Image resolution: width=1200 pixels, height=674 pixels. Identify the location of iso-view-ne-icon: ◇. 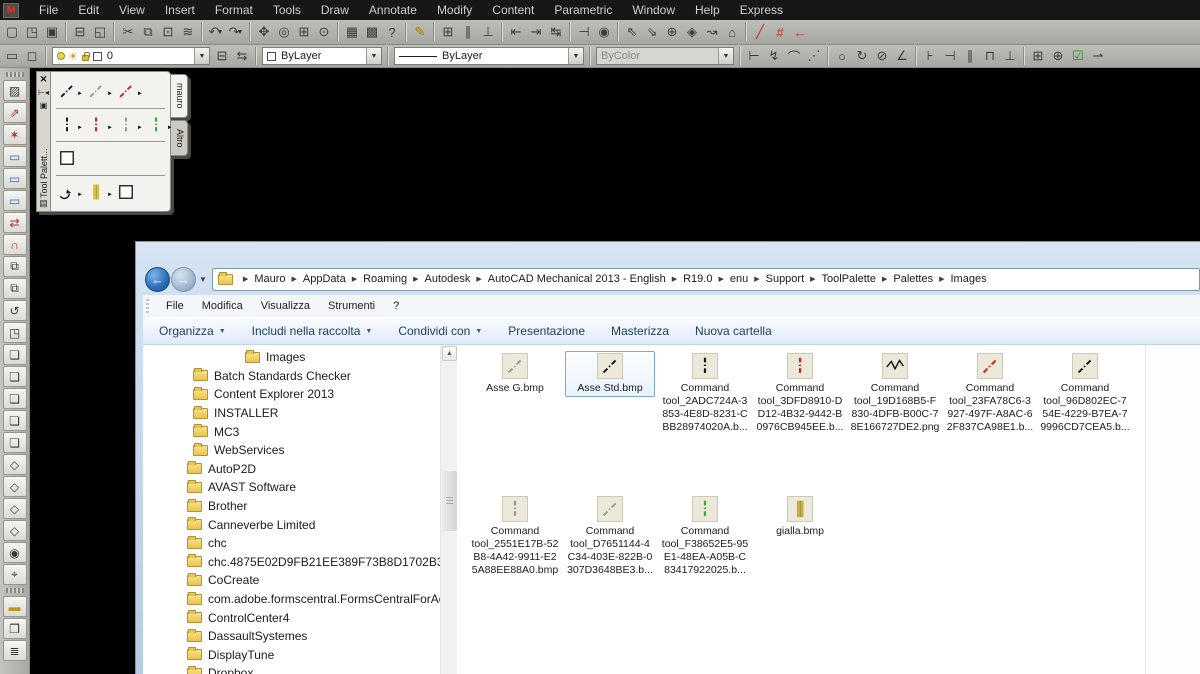
(14, 464).